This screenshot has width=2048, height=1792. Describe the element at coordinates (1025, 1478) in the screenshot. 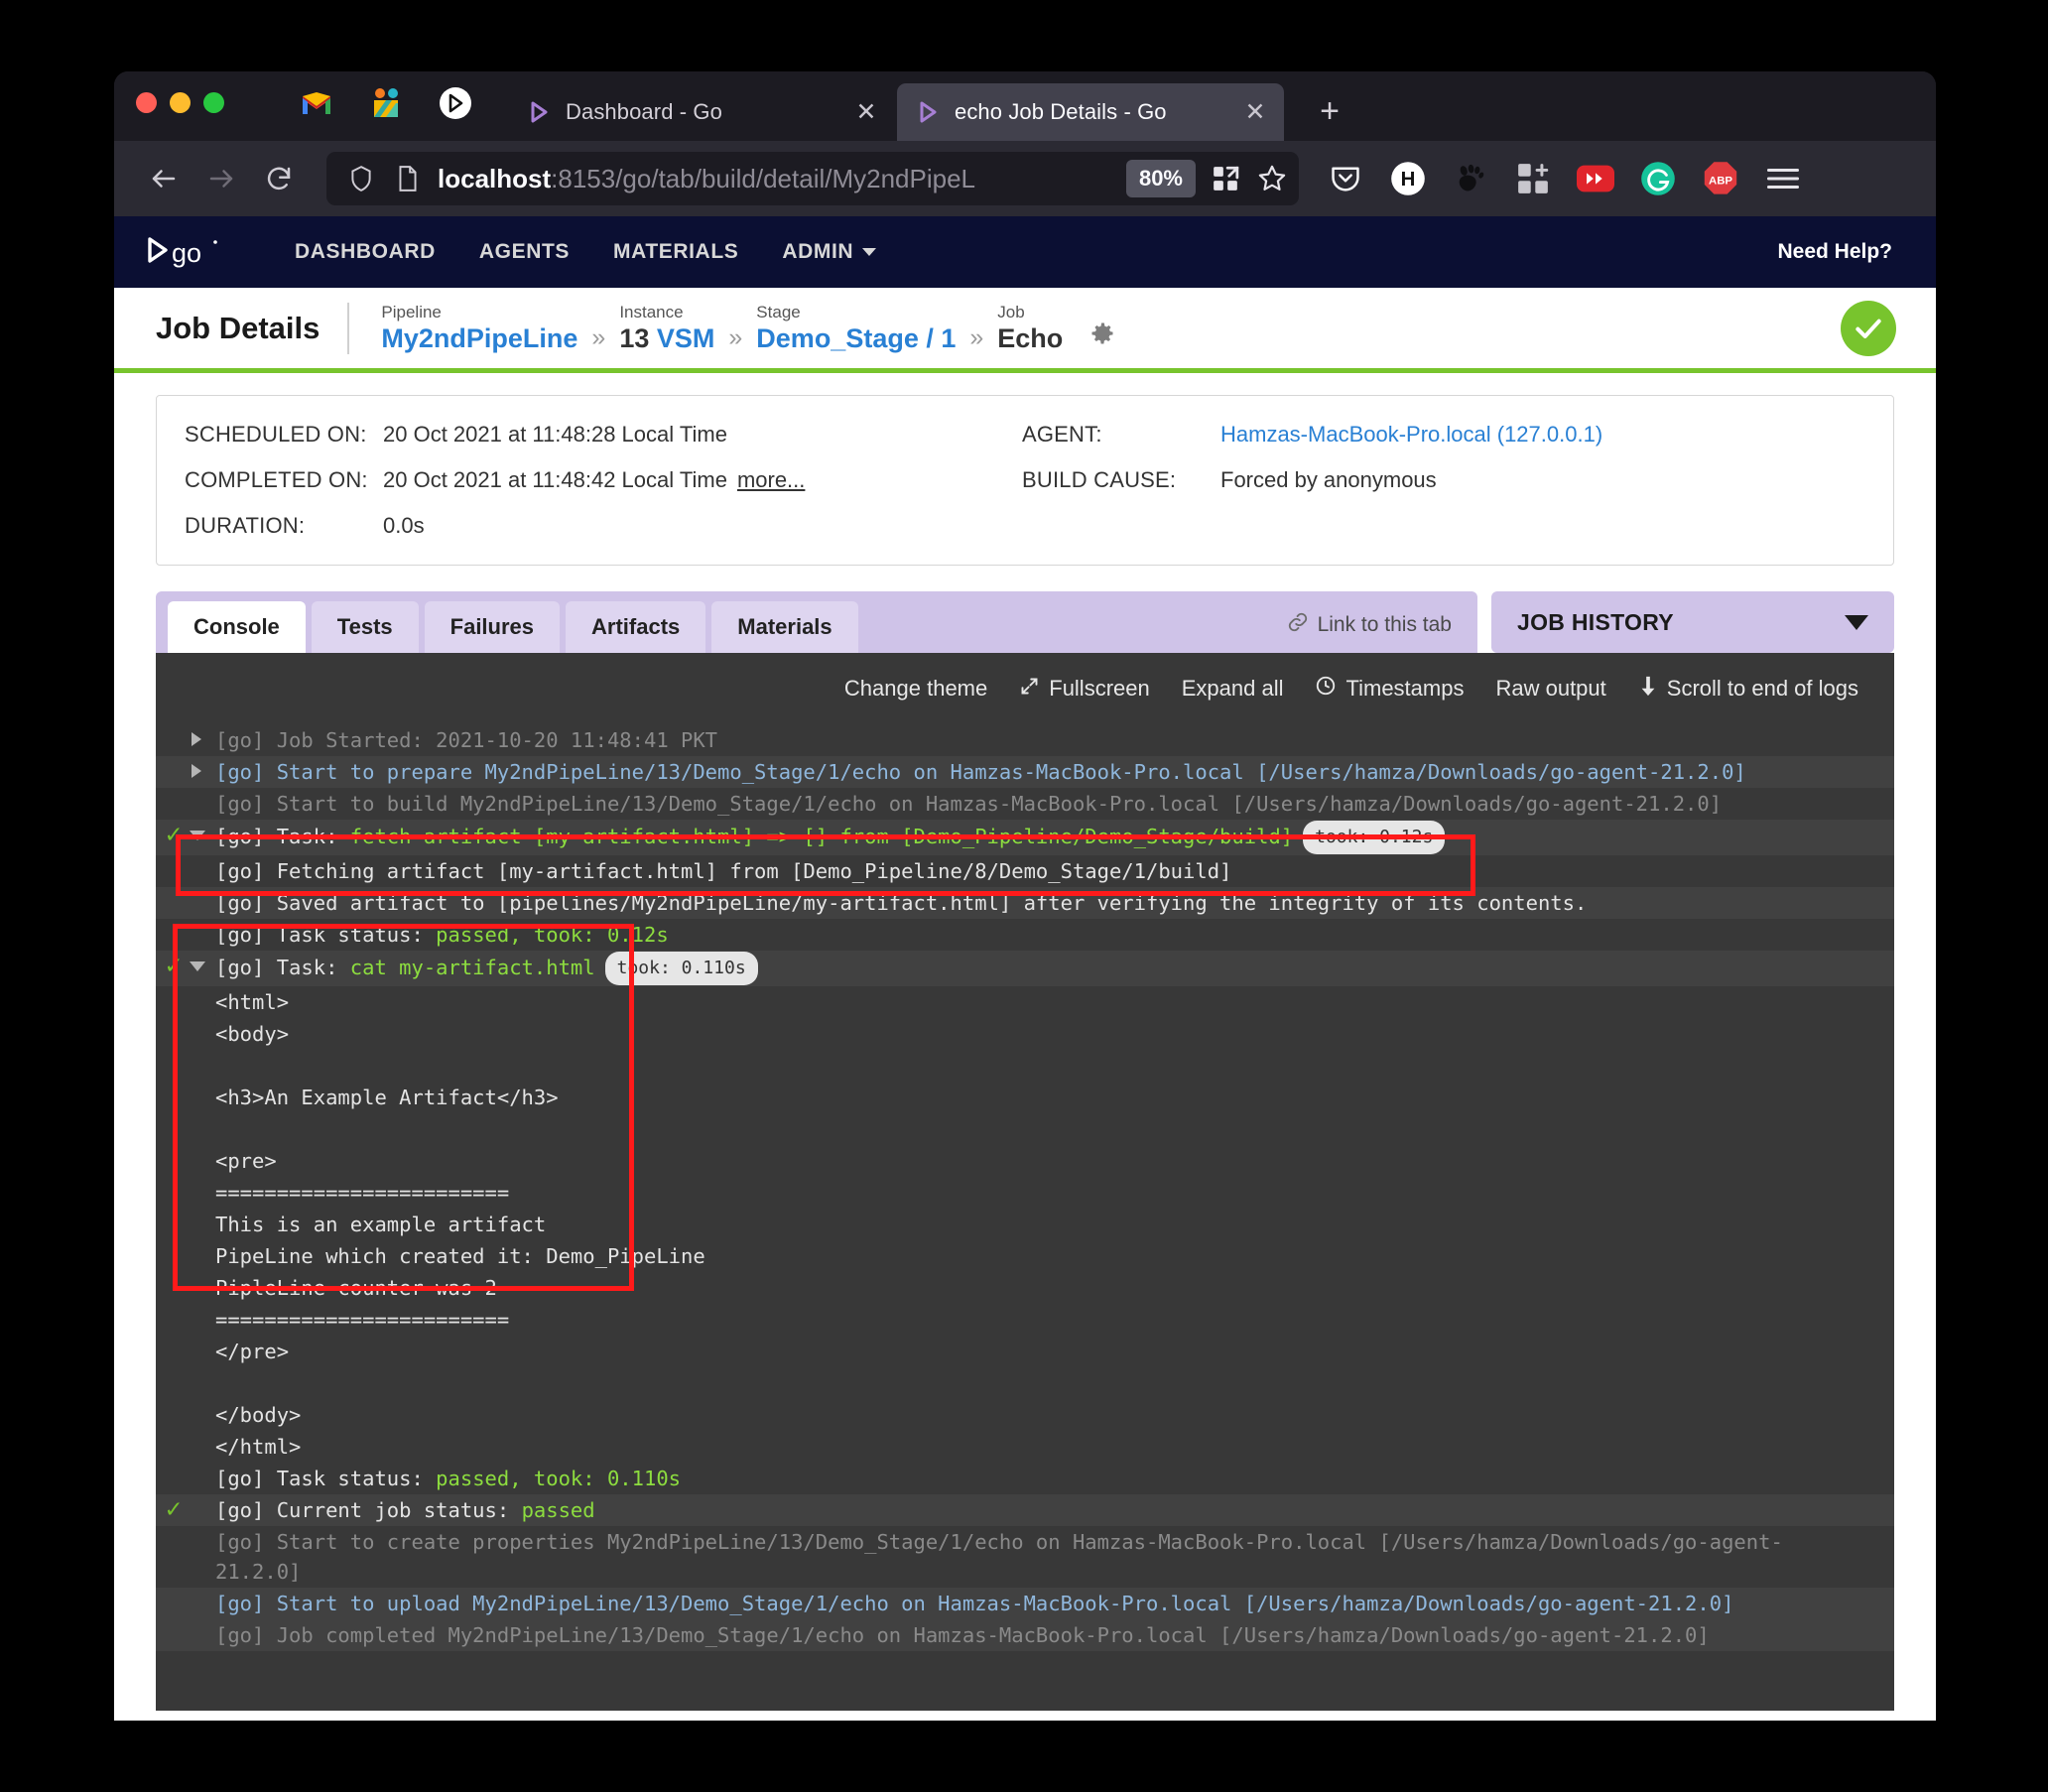

I see `console-log-line: [go] Task status: passed, took: 0.110s` at that location.